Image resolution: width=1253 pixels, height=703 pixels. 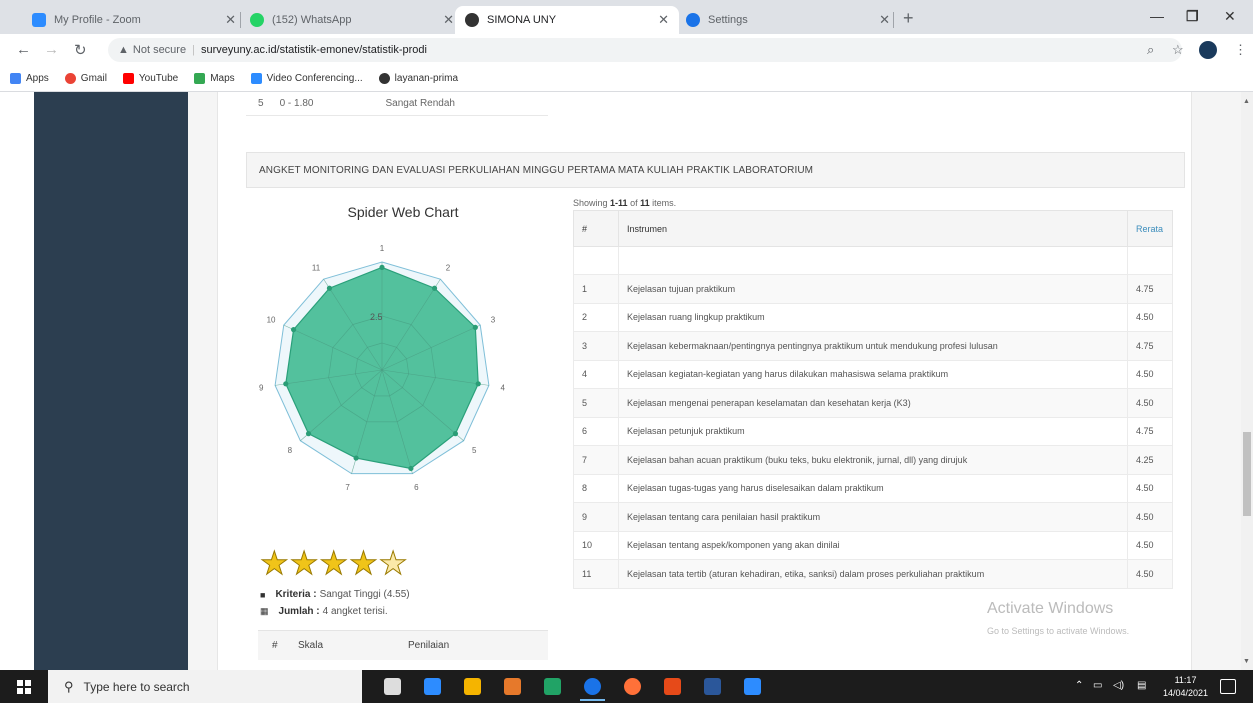 What do you see at coordinates (134, 20) in the screenshot?
I see `tab-zoom: My Profile - Zoom ✕` at bounding box center [134, 20].